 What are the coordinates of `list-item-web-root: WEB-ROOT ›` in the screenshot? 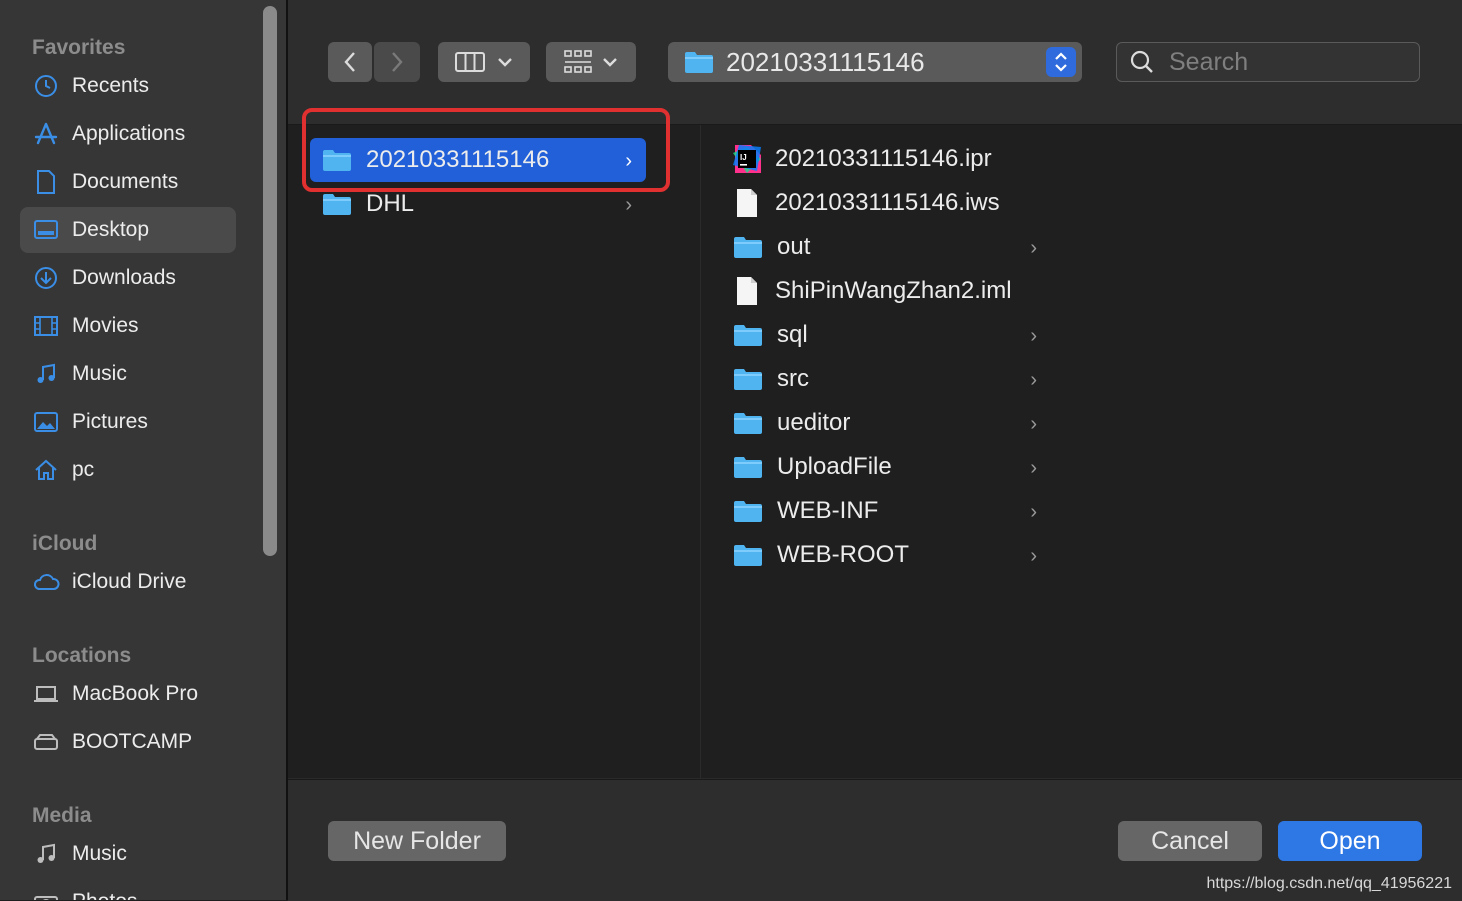 It's located at (891, 555).